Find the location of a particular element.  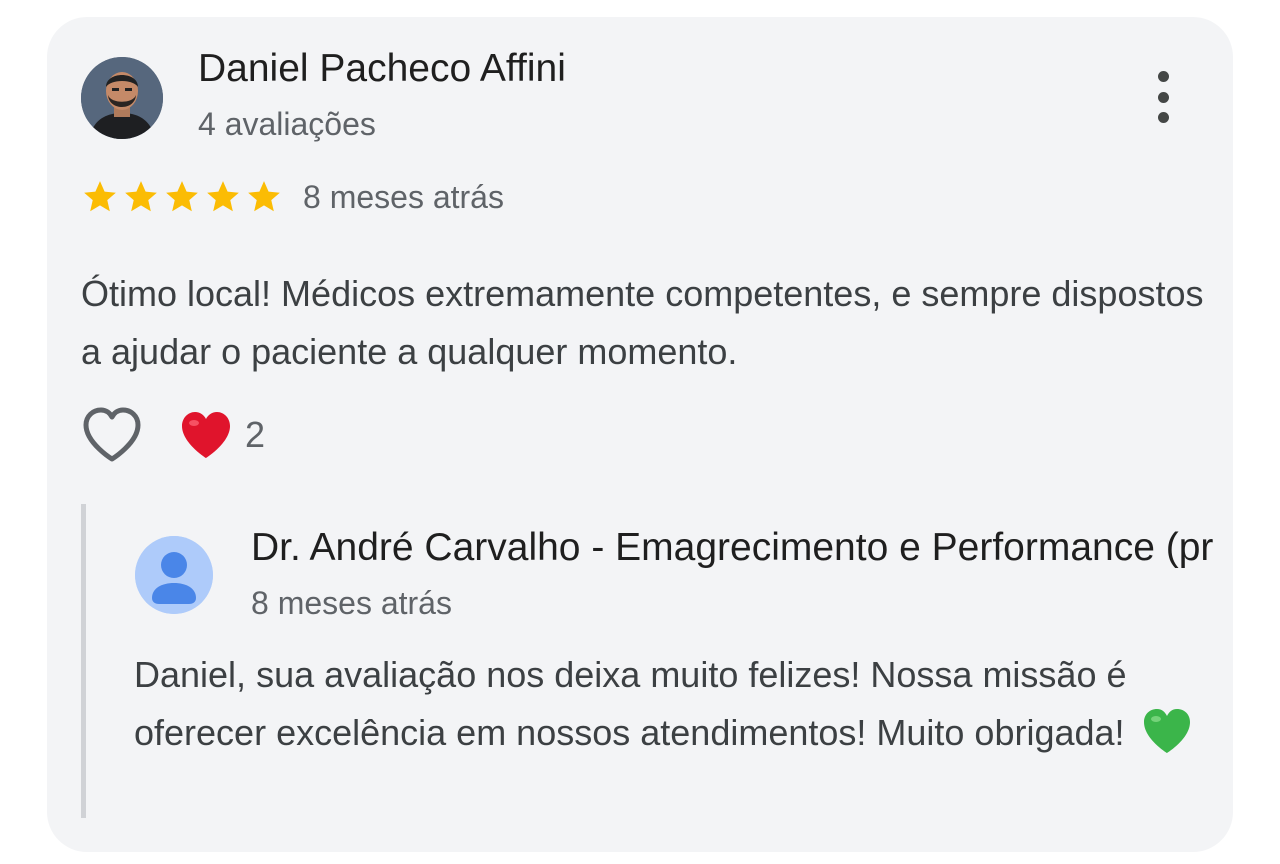

red-heart-icon is located at coordinates (206, 435).